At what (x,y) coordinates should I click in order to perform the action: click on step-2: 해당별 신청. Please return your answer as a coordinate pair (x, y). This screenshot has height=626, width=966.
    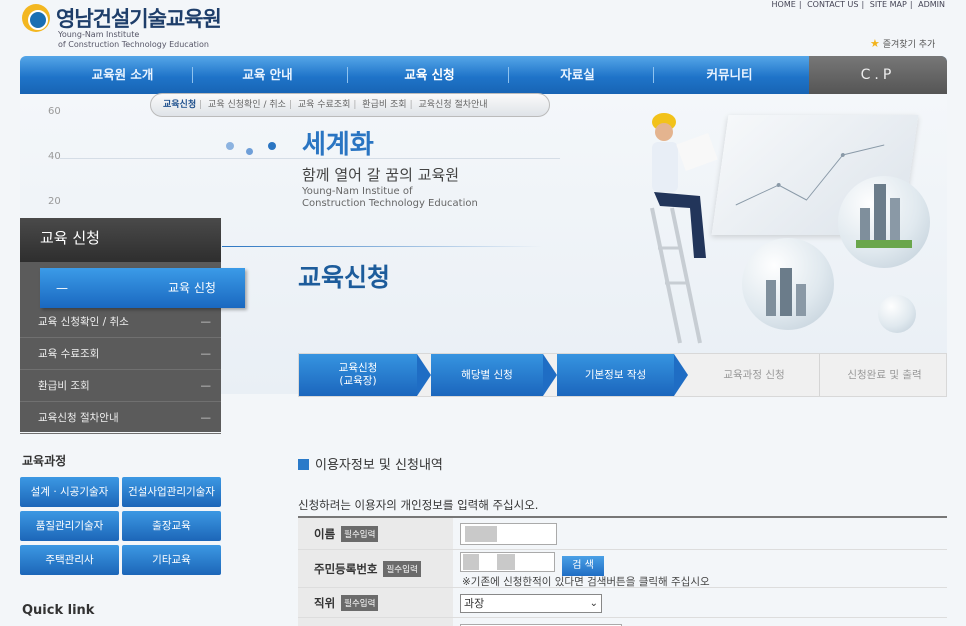
    Looking at the image, I should click on (487, 375).